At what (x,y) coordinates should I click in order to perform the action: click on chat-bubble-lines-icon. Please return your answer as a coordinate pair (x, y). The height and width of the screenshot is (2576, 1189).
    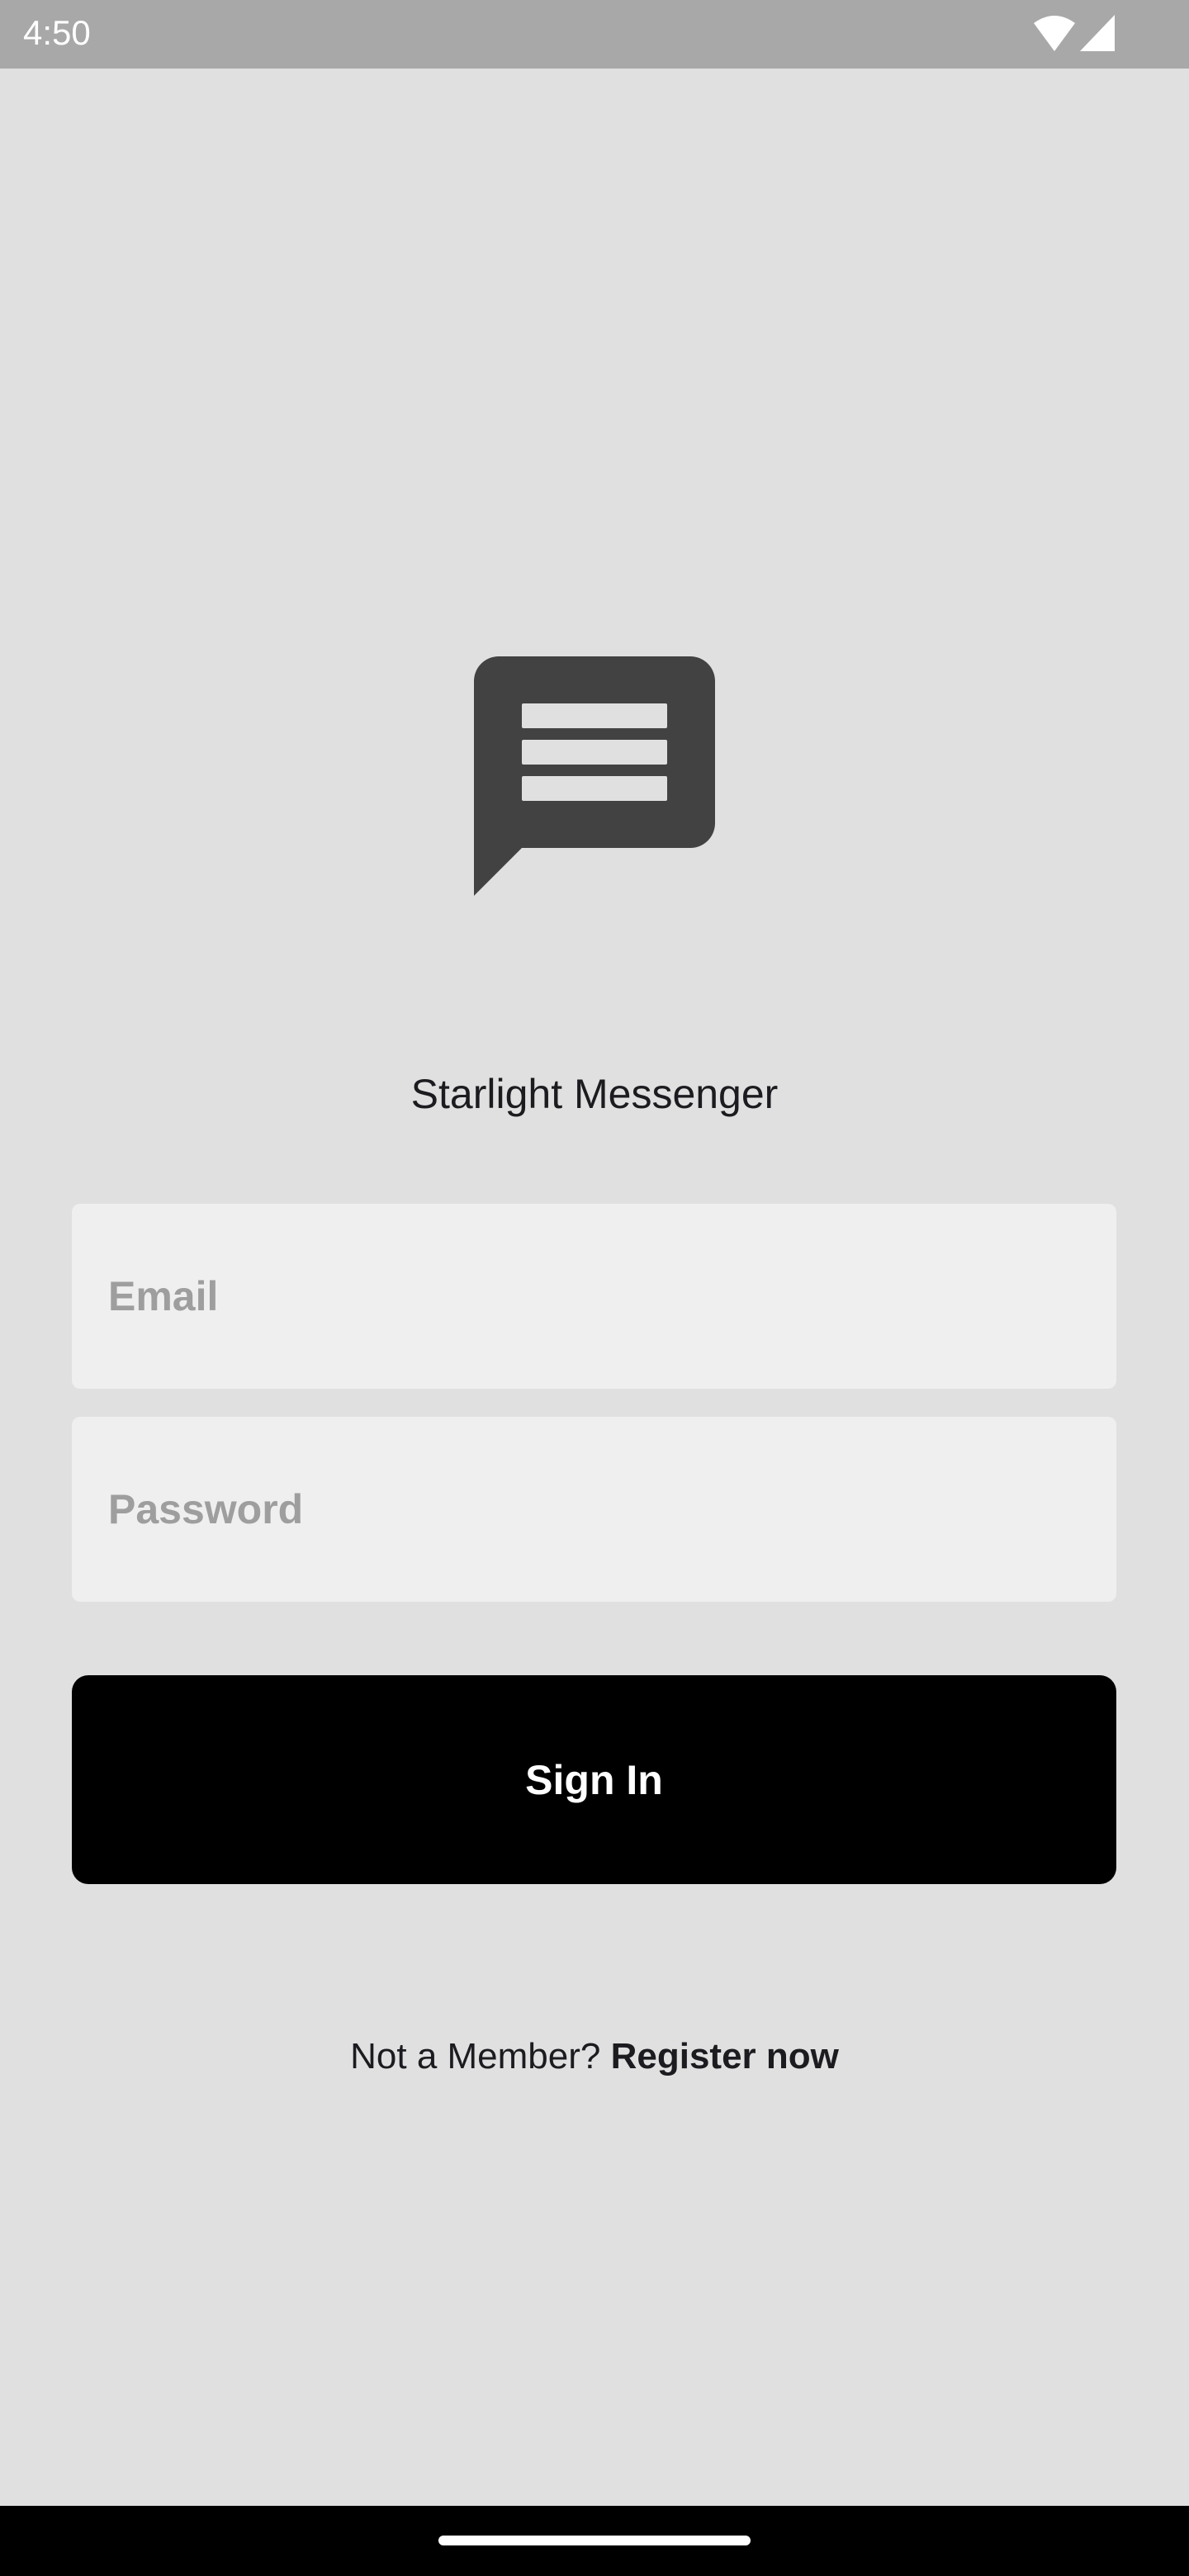
    Looking at the image, I should click on (594, 776).